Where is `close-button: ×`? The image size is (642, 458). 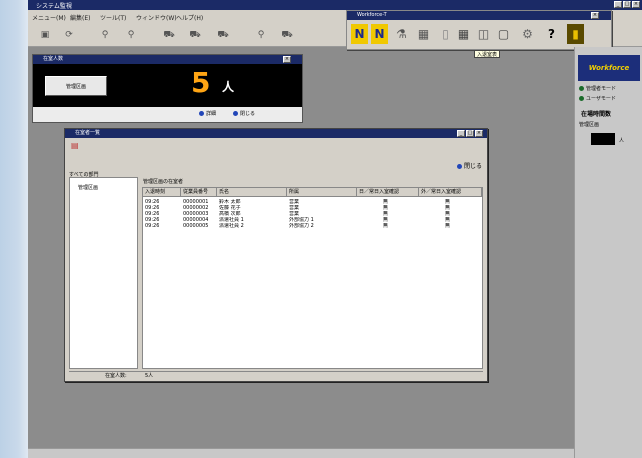 close-button: × is located at coordinates (636, 4).